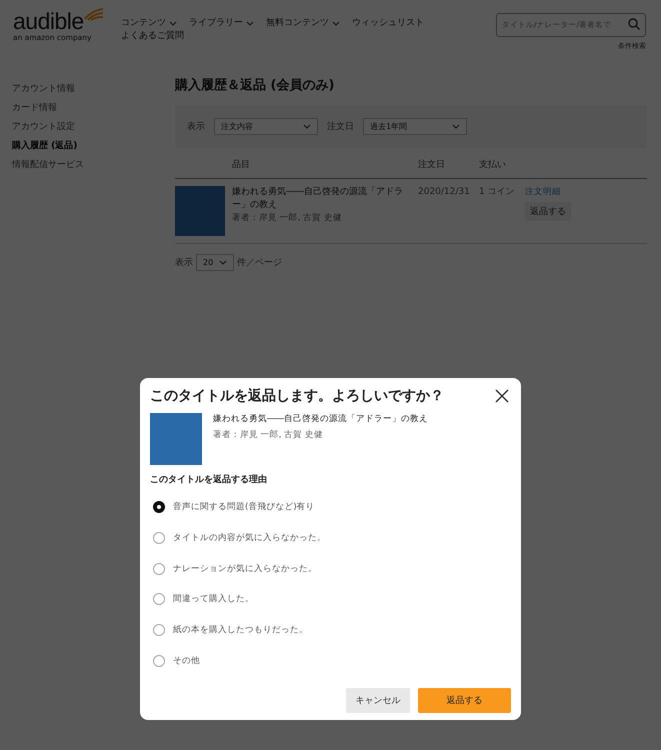 The height and width of the screenshot is (750, 661). Describe the element at coordinates (93, 127) in the screenshot. I see `sidebar-item: アカウント設定` at that location.